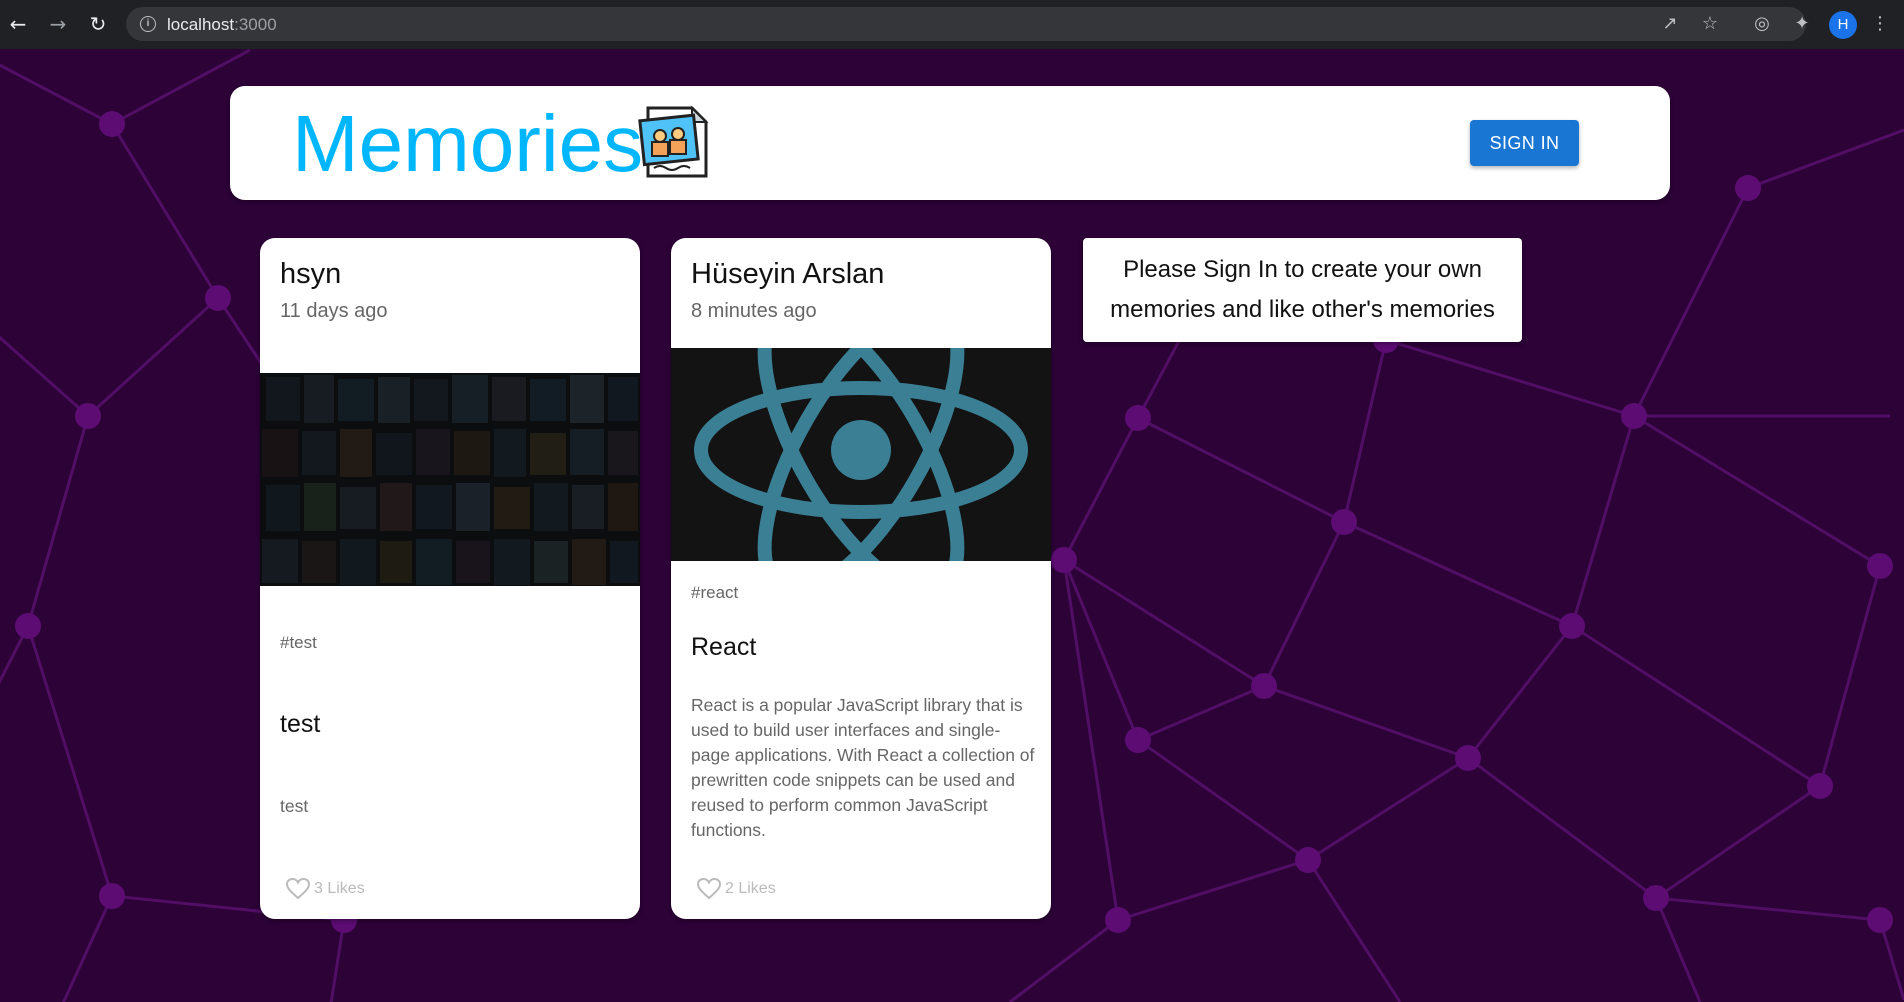 This screenshot has height=1002, width=1904. What do you see at coordinates (98, 24) in the screenshot?
I see `reload-icon: ↻` at bounding box center [98, 24].